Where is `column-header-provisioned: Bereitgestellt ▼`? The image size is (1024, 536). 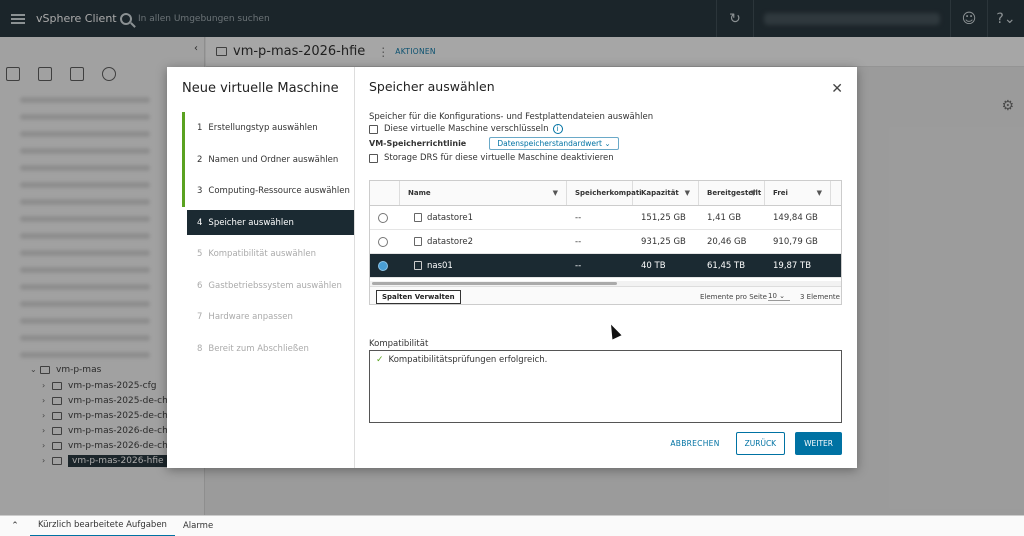 column-header-provisioned: Bereitgestellt ▼ is located at coordinates (732, 193).